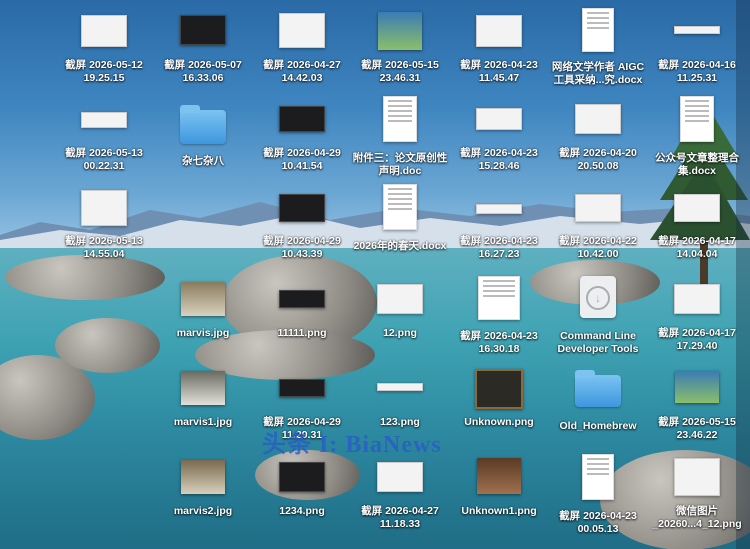 The image size is (750, 549). Describe the element at coordinates (302, 159) in the screenshot. I see `icon-label: 截屏 2026-04-29 10.41.54` at that location.